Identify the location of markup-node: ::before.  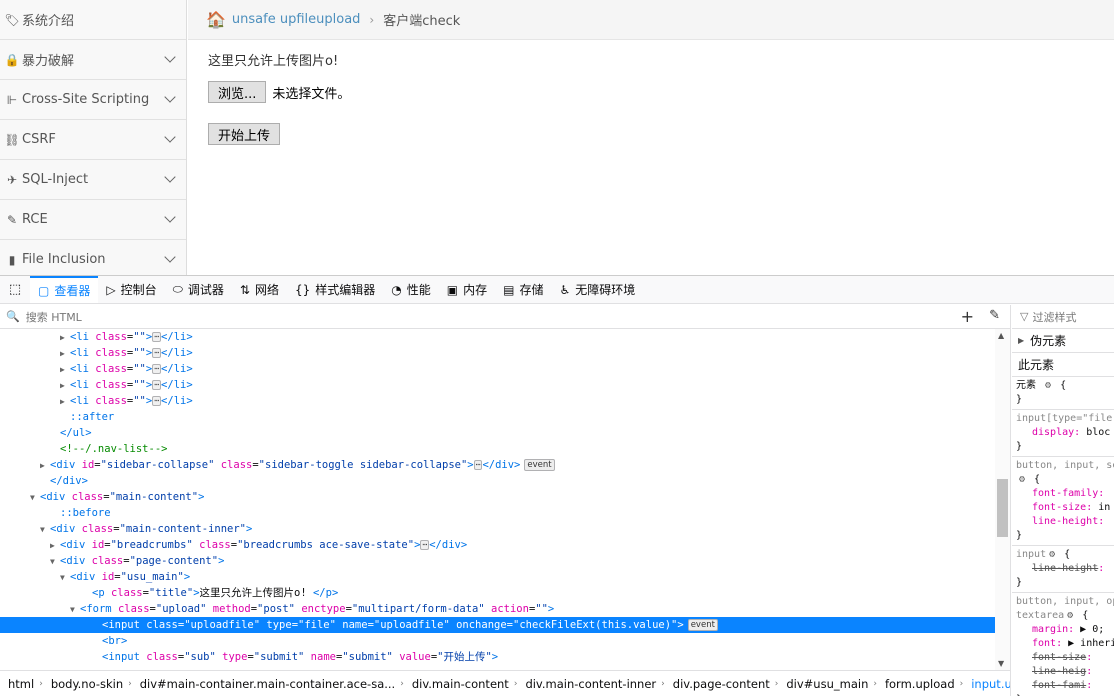
(497, 513).